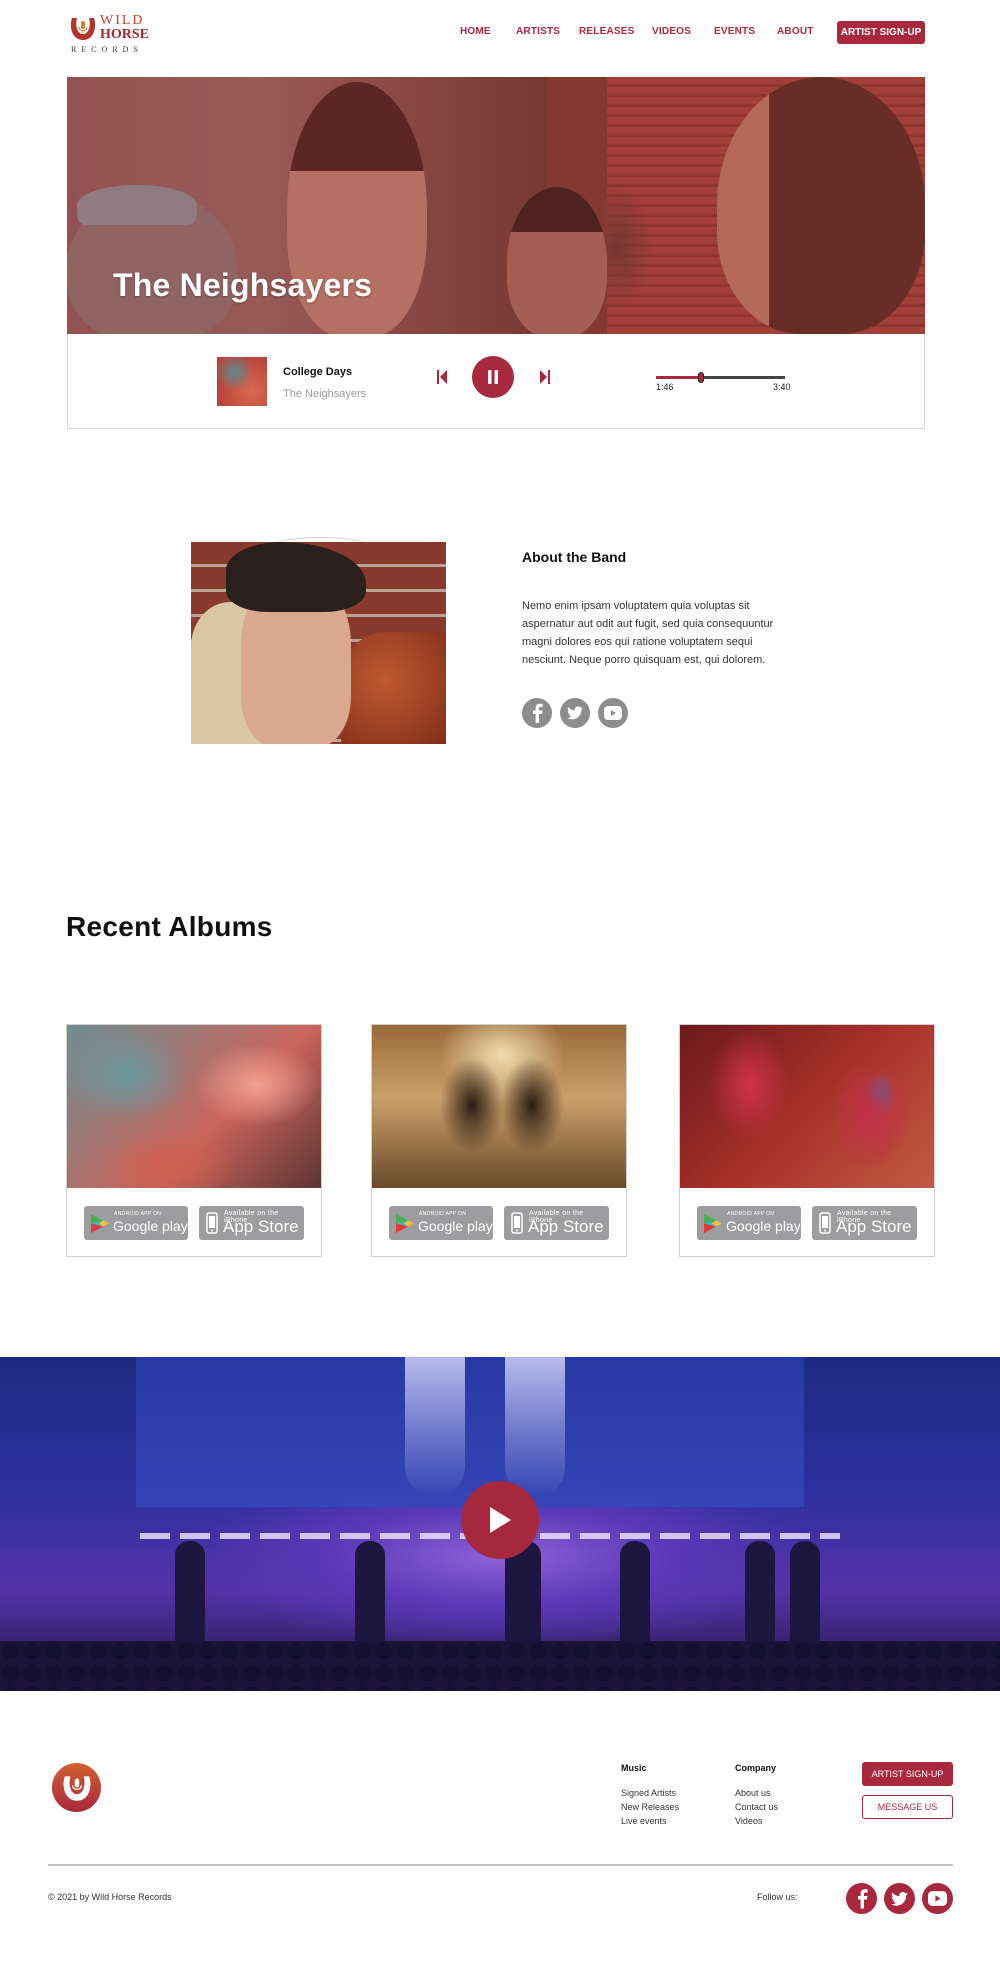 The image size is (1000, 1982). I want to click on logo: WILD HORSE RECORDS, so click(109, 35).